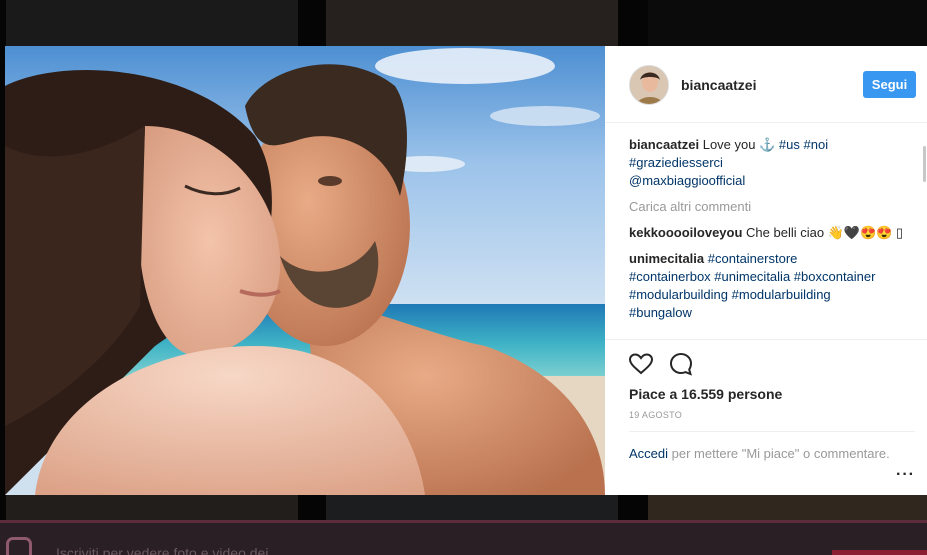 The image size is (927, 555). What do you see at coordinates (19, 546) in the screenshot?
I see `instagram-logo-icon` at bounding box center [19, 546].